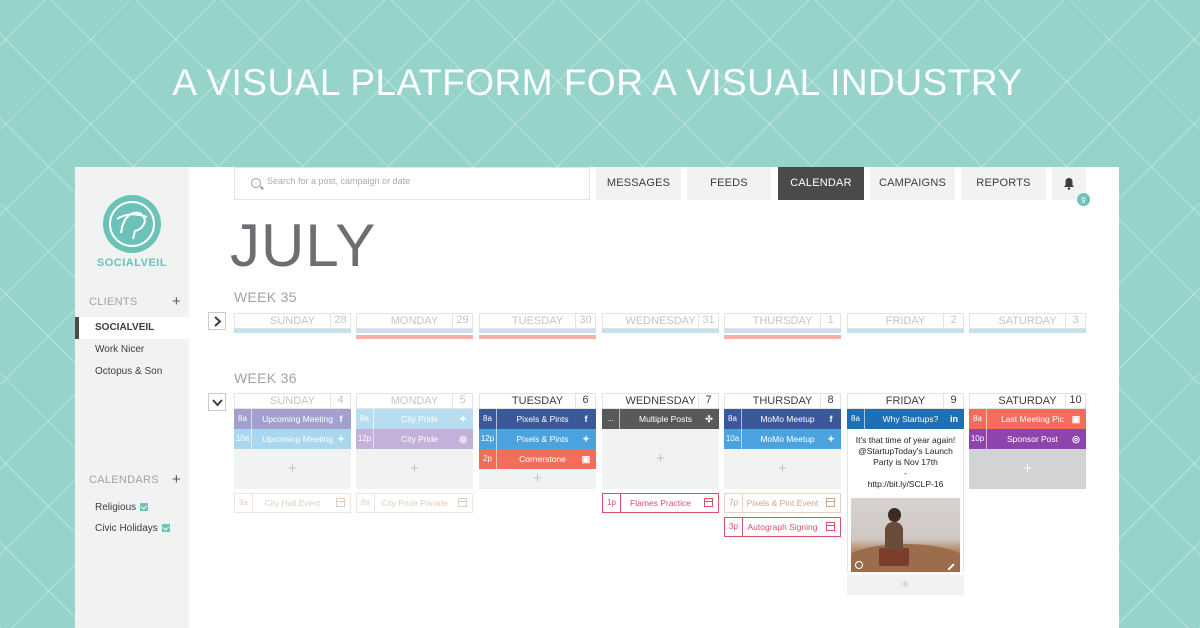  I want to click on nav-calendar: CALENDAR, so click(821, 183).